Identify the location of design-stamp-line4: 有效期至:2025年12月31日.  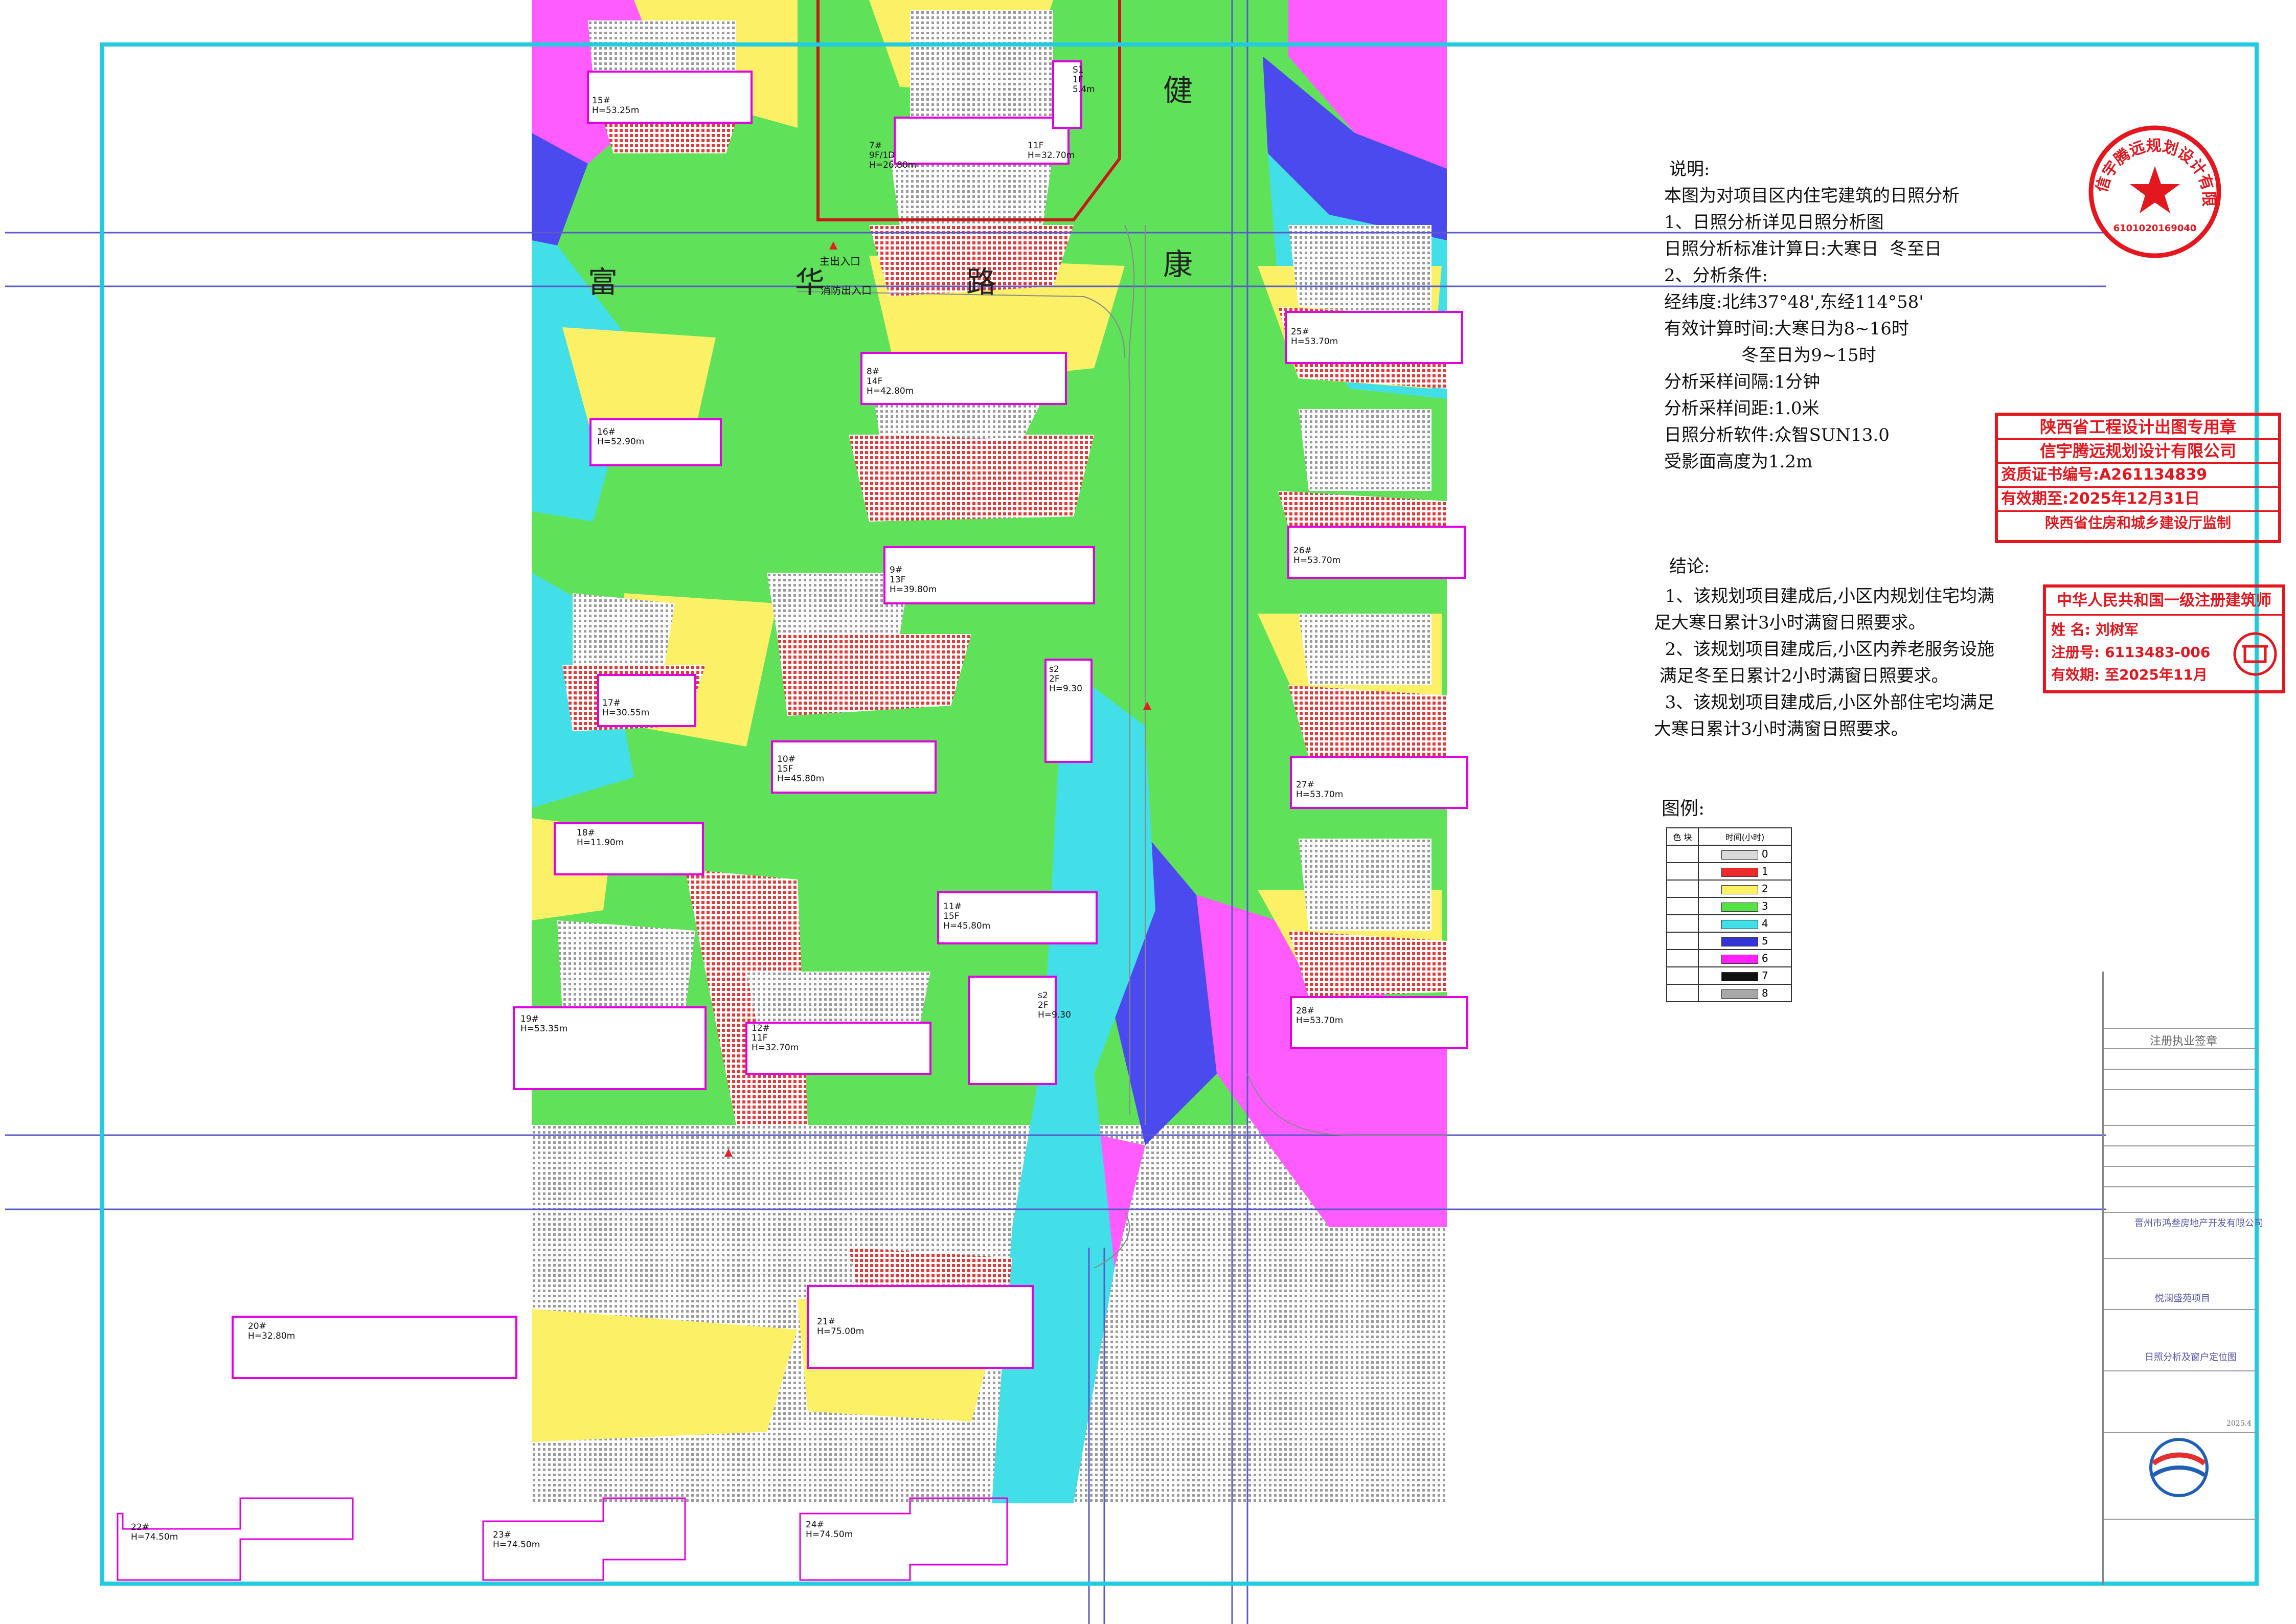
(2138, 500).